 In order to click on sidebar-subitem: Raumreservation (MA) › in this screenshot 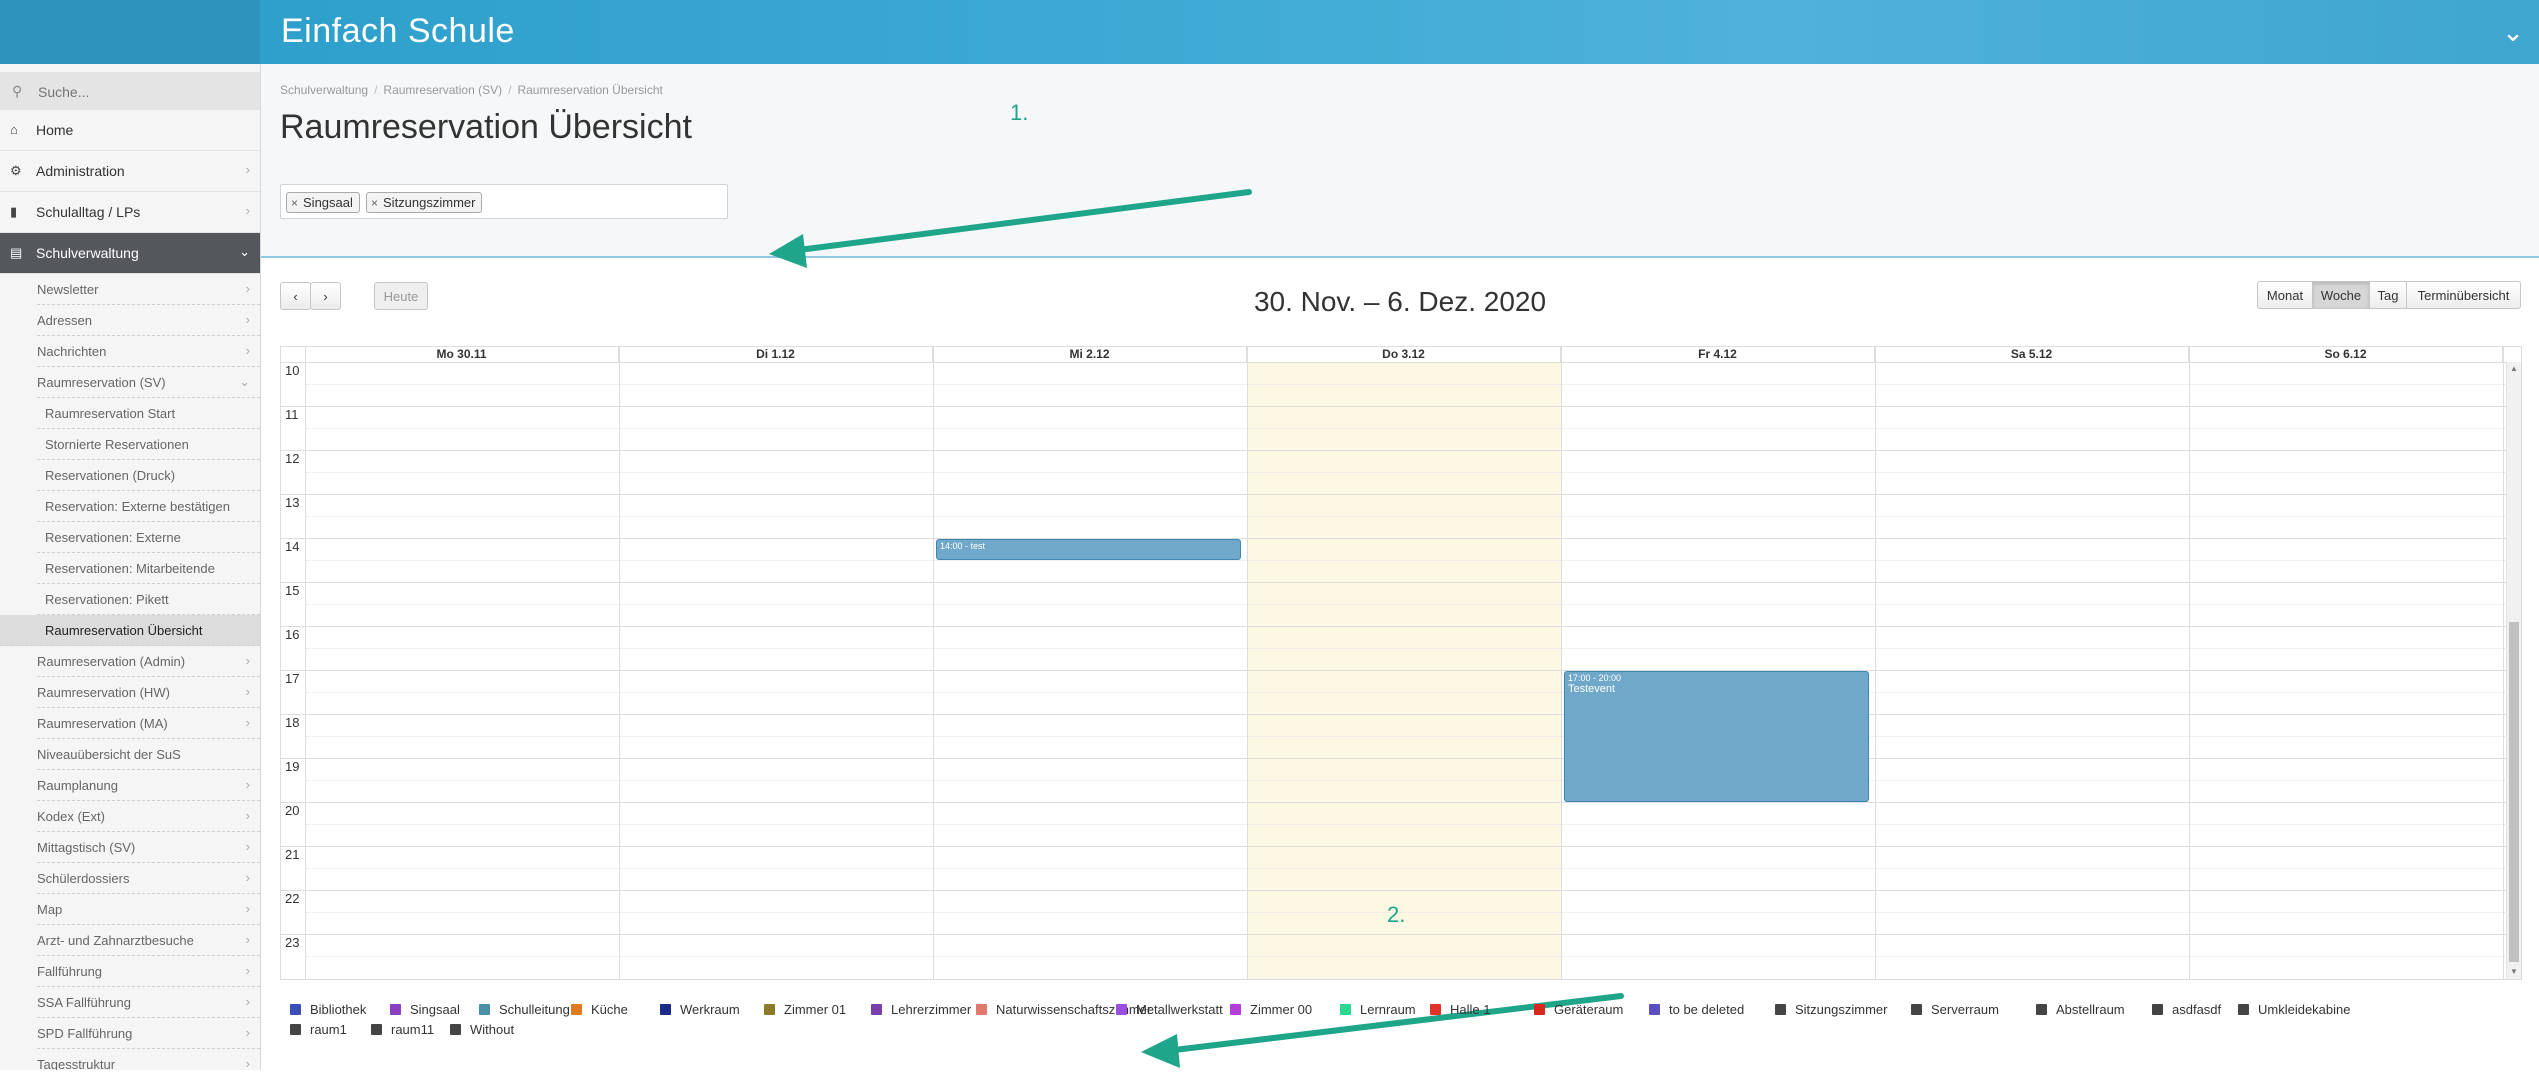, I will do `click(148, 723)`.